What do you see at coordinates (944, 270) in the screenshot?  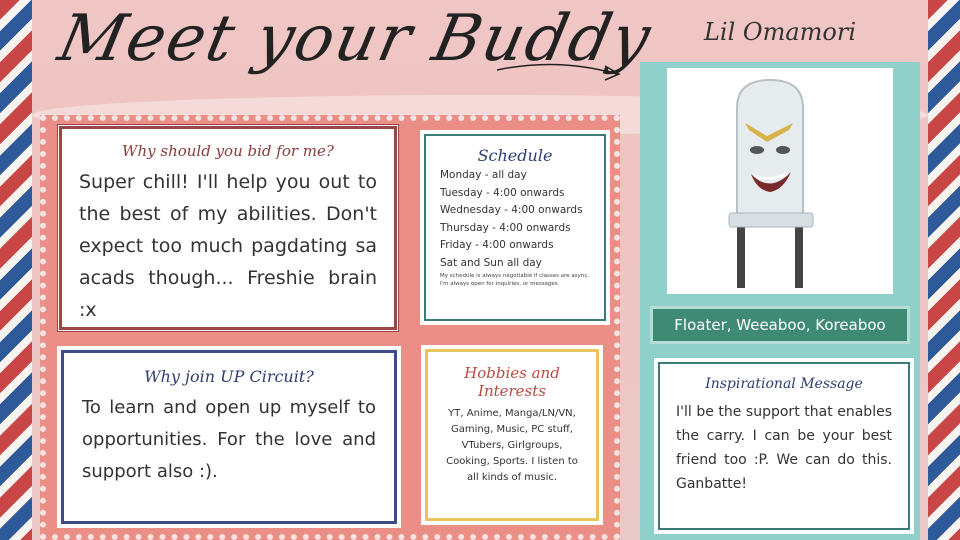 I see `airmail-border-right` at bounding box center [944, 270].